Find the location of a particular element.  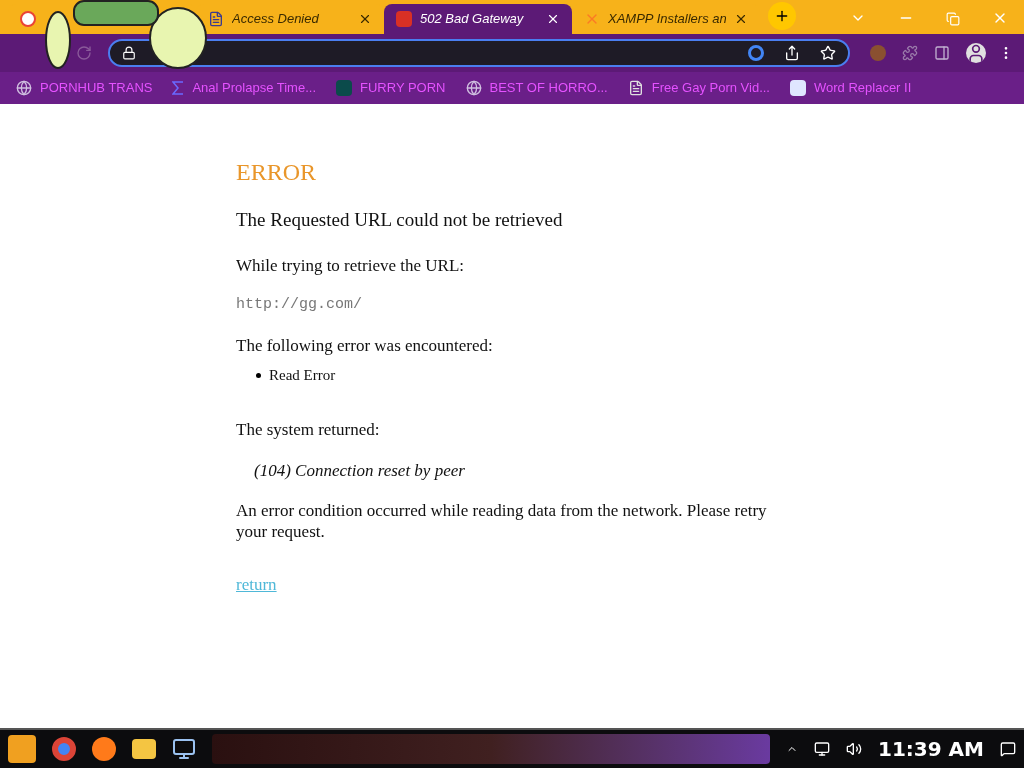

address-field is located at coordinates (479, 53).